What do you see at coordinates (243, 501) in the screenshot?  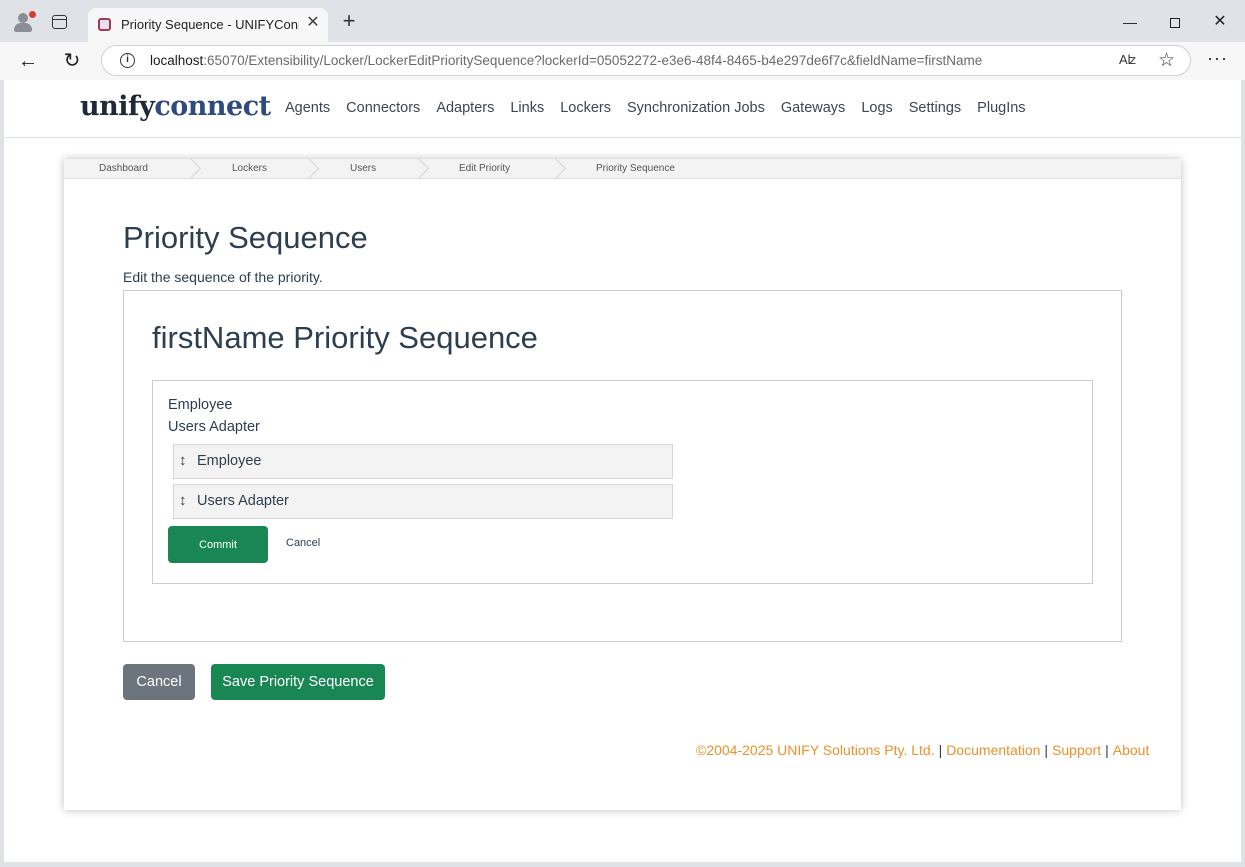 I see `sortable-item-label: Users Adapter` at bounding box center [243, 501].